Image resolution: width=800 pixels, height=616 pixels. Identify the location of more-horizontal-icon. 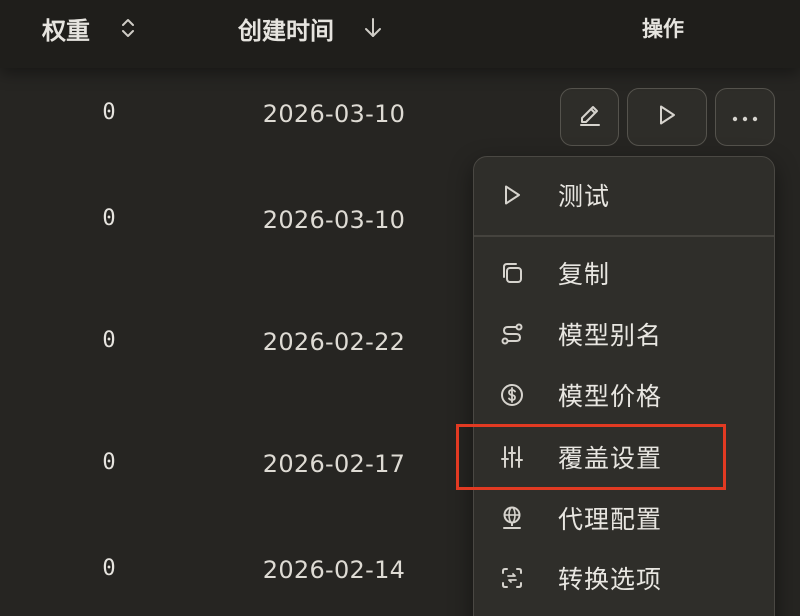
(745, 117).